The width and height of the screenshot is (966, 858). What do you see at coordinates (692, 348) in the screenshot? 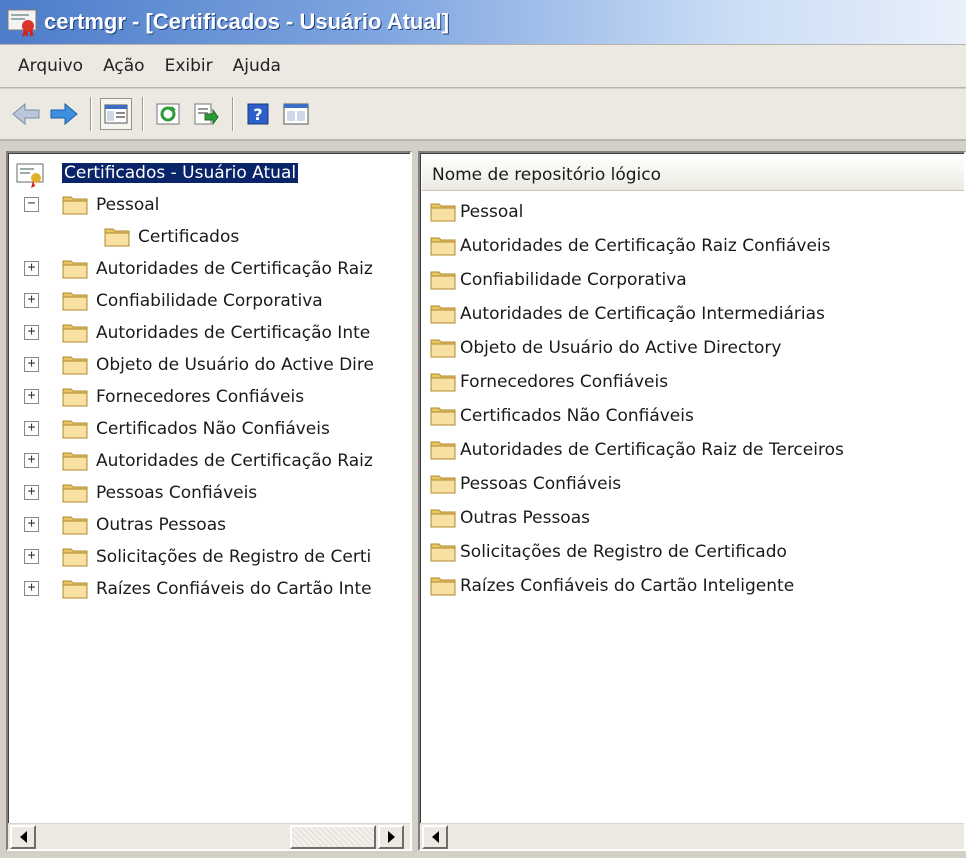
I see `list-item: Objeto de Usuário do Active Directory` at bounding box center [692, 348].